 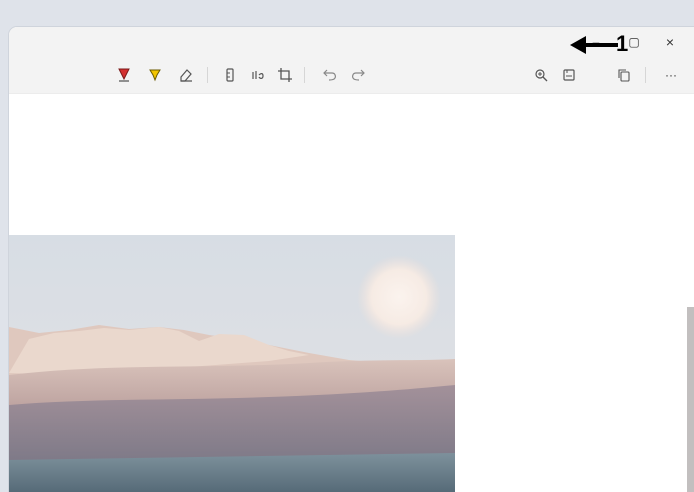 I want to click on highlighter-icon, so click(x=155, y=75).